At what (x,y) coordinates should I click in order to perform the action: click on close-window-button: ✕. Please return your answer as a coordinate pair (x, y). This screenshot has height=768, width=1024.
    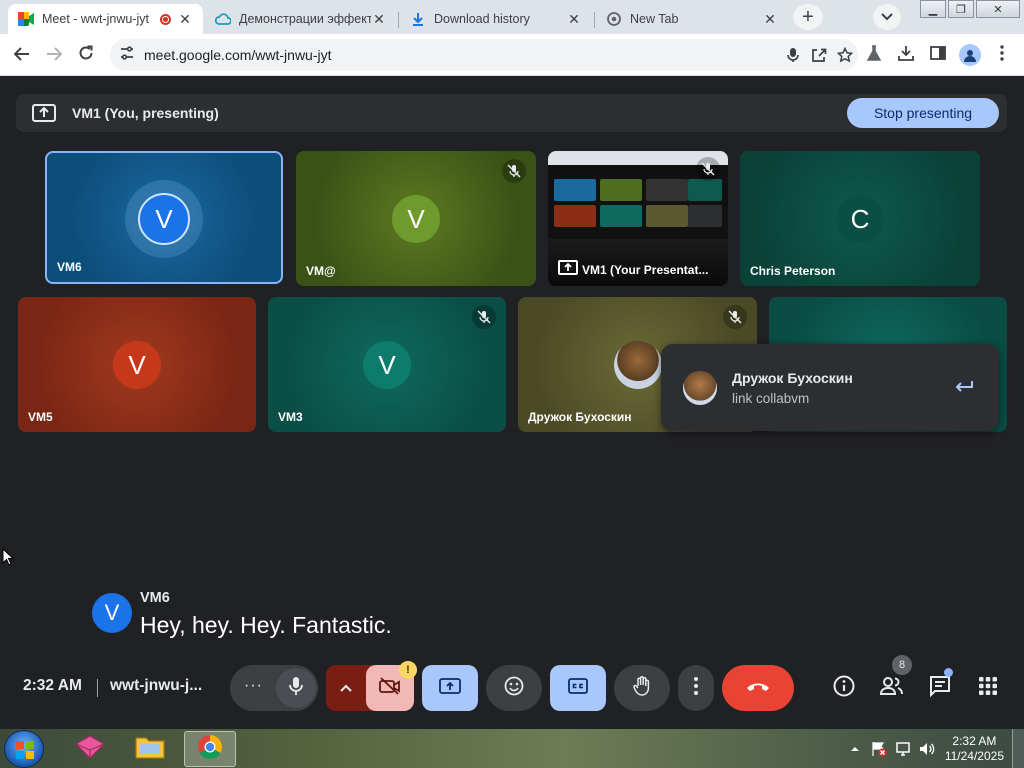
    Looking at the image, I should click on (998, 9).